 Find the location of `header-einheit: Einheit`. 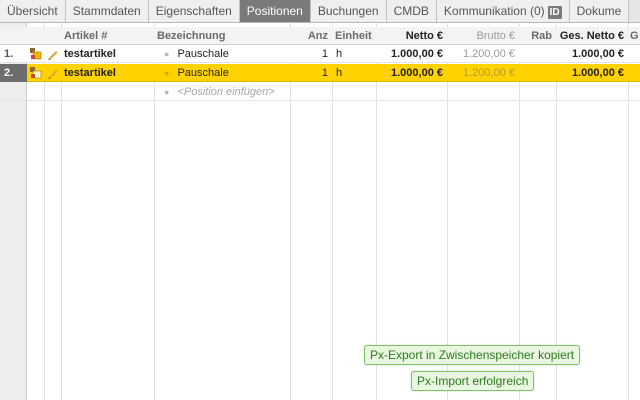

header-einheit: Einheit is located at coordinates (355, 36).